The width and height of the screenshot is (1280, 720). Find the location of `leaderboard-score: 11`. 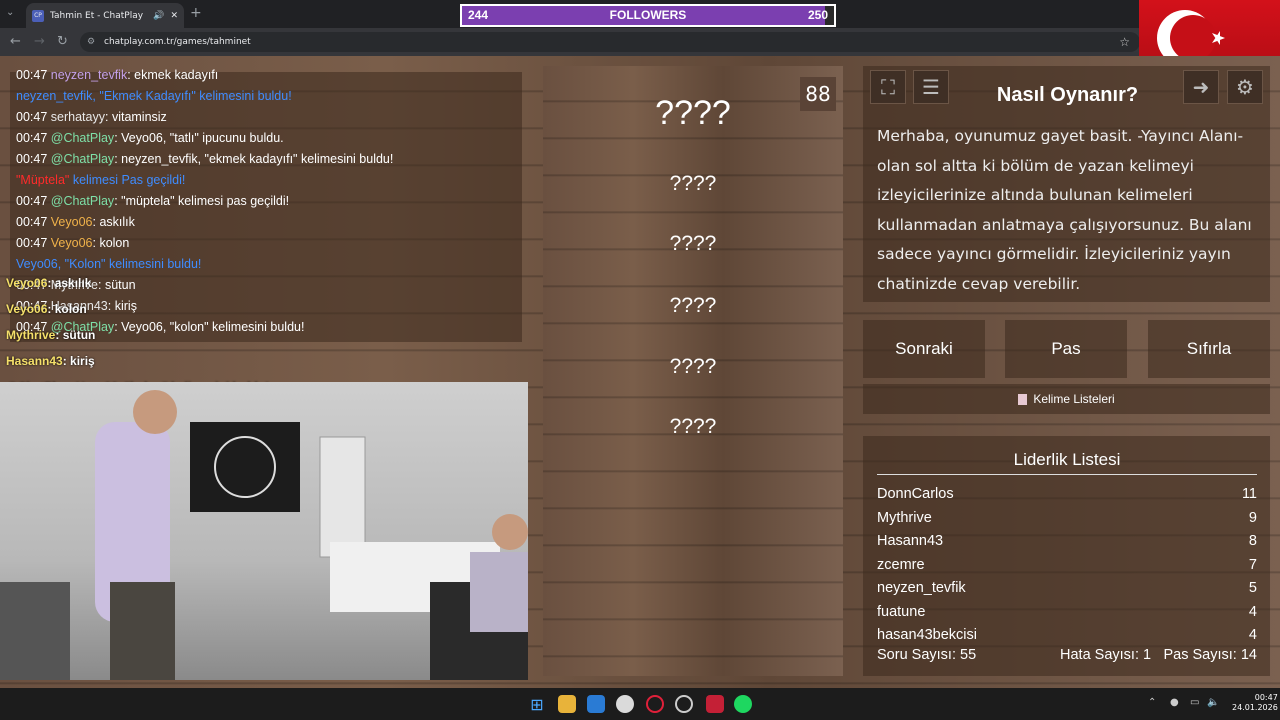

leaderboard-score: 11 is located at coordinates (1249, 494).